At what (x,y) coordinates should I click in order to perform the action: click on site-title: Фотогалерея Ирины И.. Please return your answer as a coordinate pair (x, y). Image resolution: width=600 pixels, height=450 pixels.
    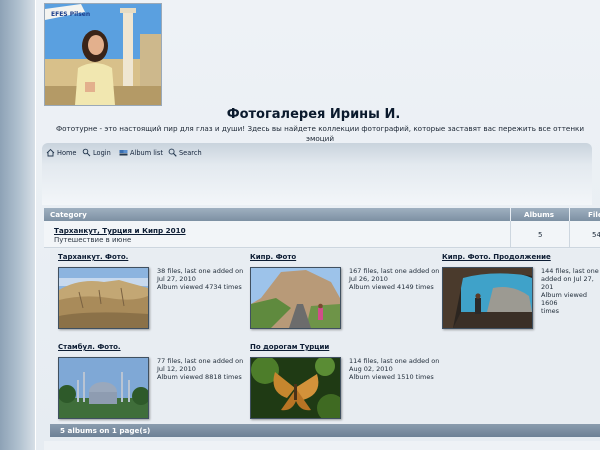
    Looking at the image, I should click on (313, 114).